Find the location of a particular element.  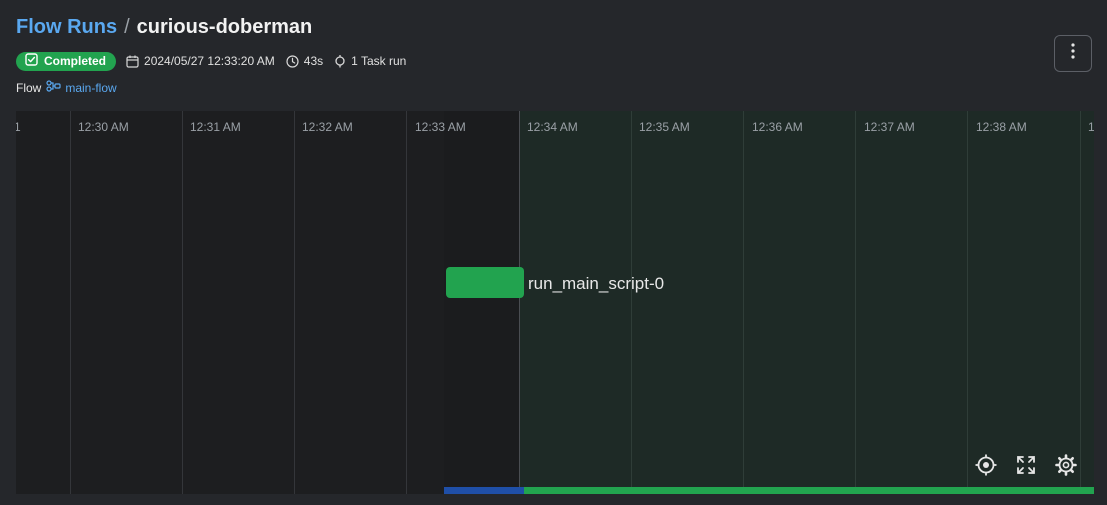

status-badge: Completed is located at coordinates (66, 61).